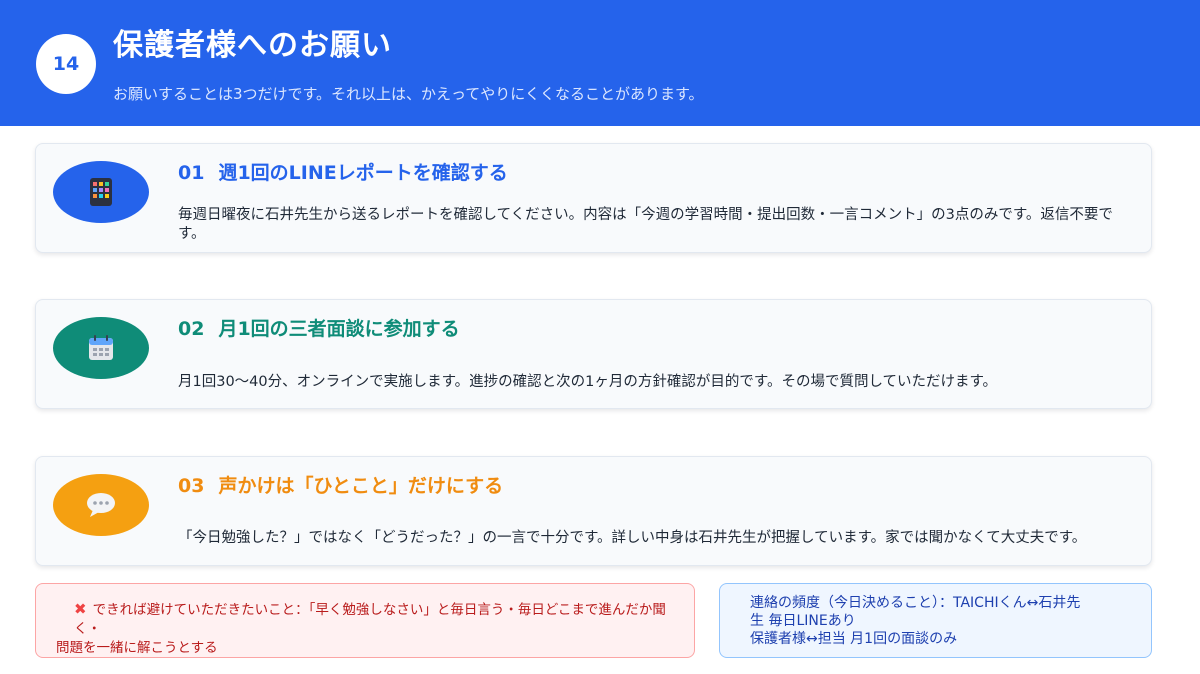 This screenshot has width=1200, height=674. I want to click on contact-note-line-2: 生 毎日LINEあり, so click(803, 621).